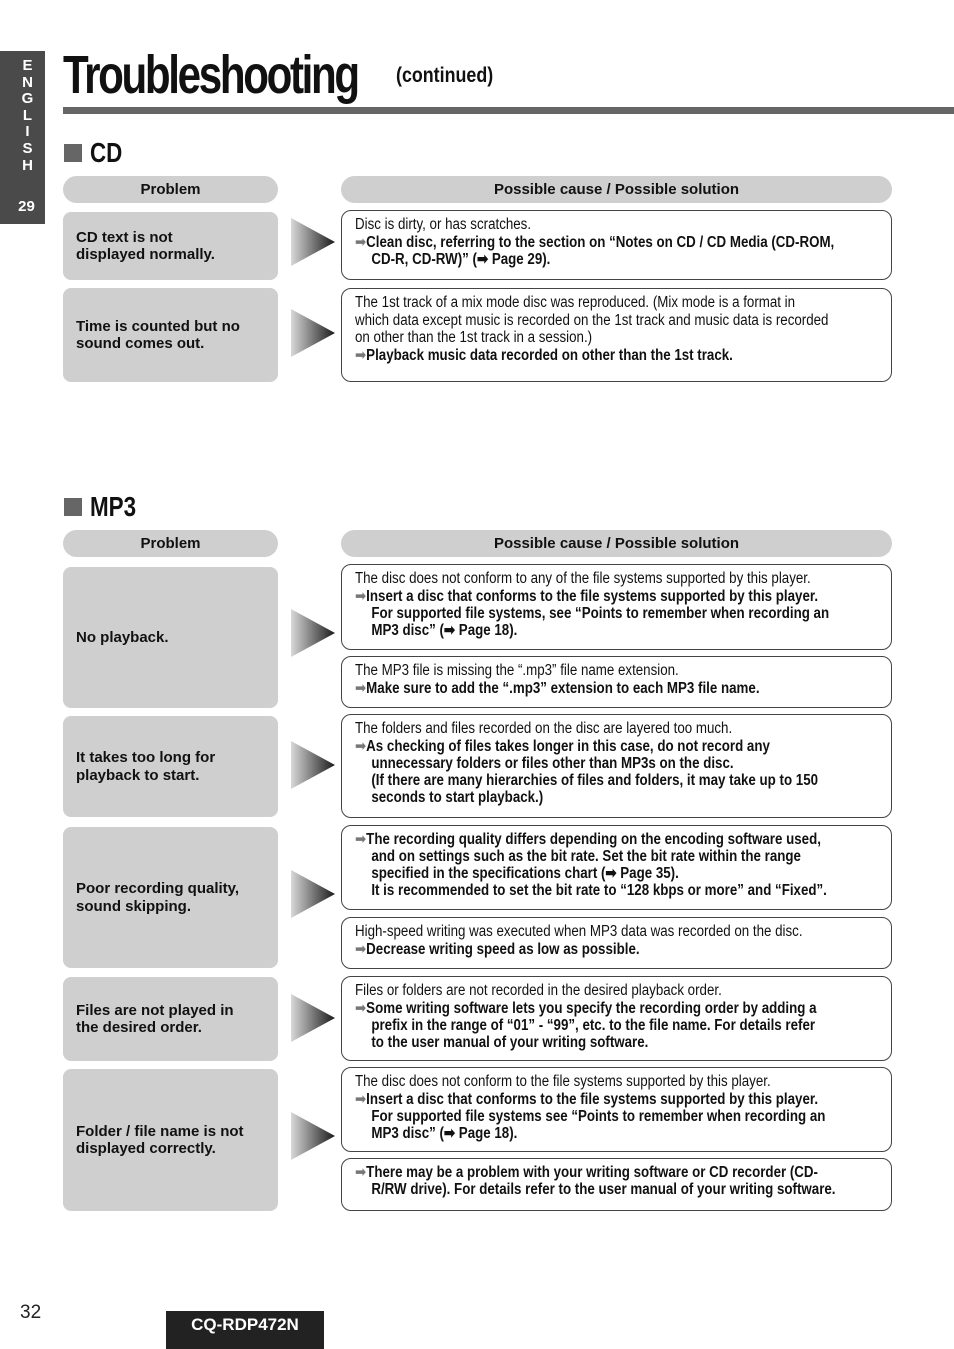 The height and width of the screenshot is (1349, 954). What do you see at coordinates (457, 797) in the screenshot?
I see `solution-line: seconds to start playback.)` at bounding box center [457, 797].